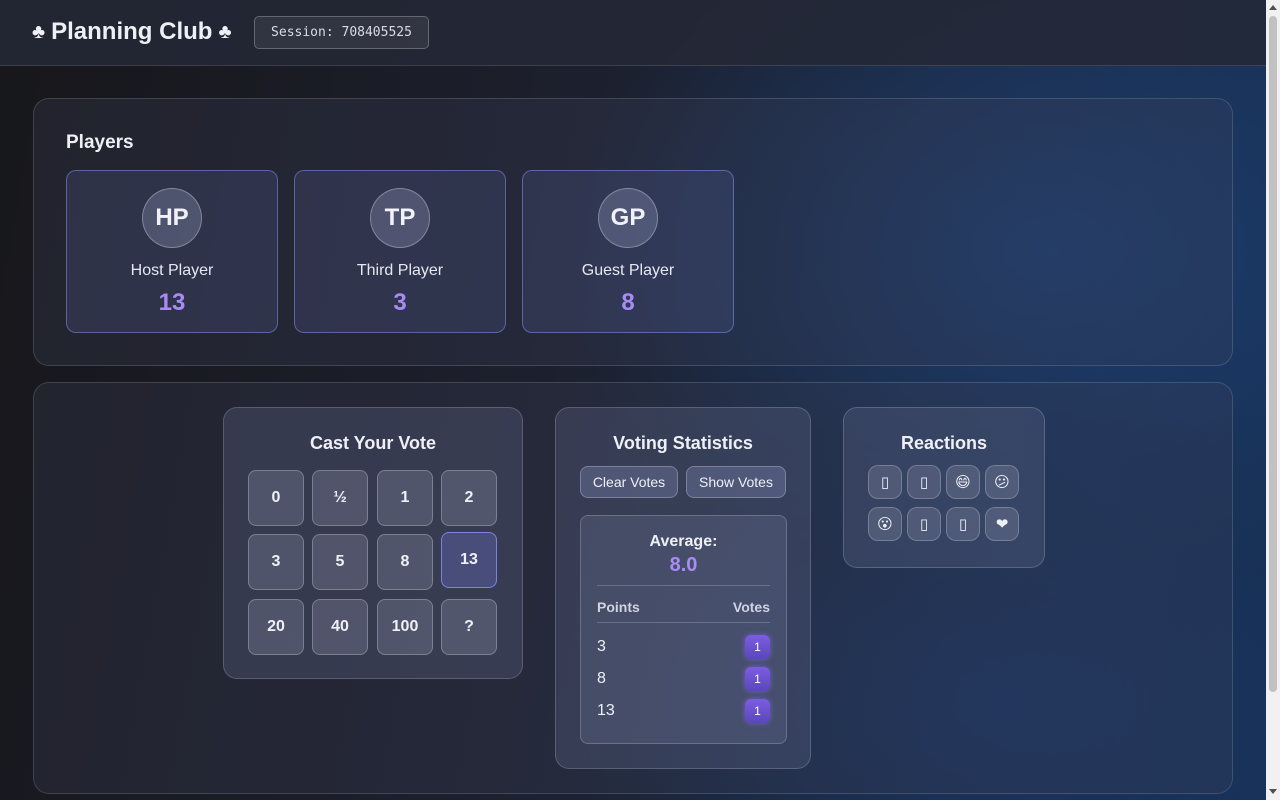 This screenshot has height=800, width=1280. Describe the element at coordinates (340, 498) in the screenshot. I see `vote-card-half: ½` at that location.